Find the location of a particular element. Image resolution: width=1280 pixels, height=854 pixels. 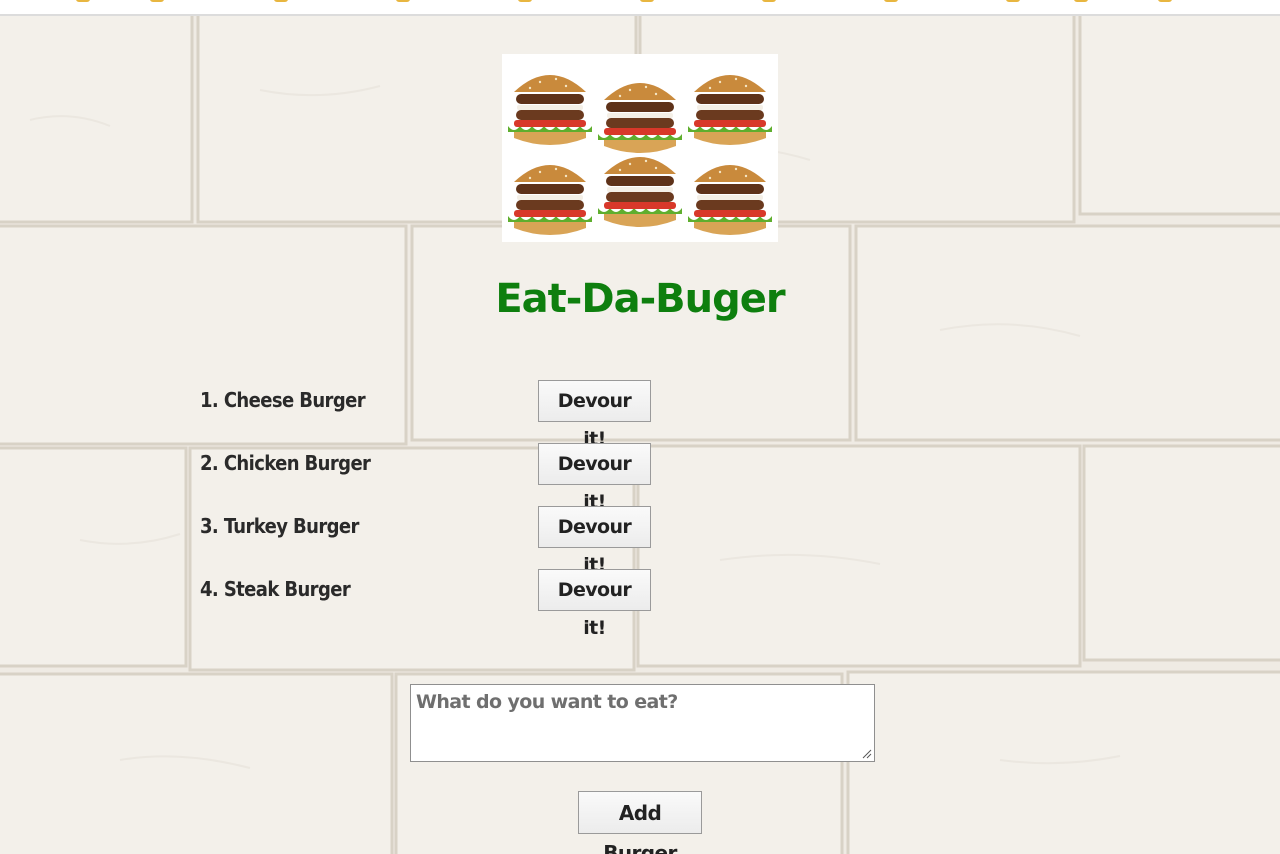

burgers-image is located at coordinates (640, 148).